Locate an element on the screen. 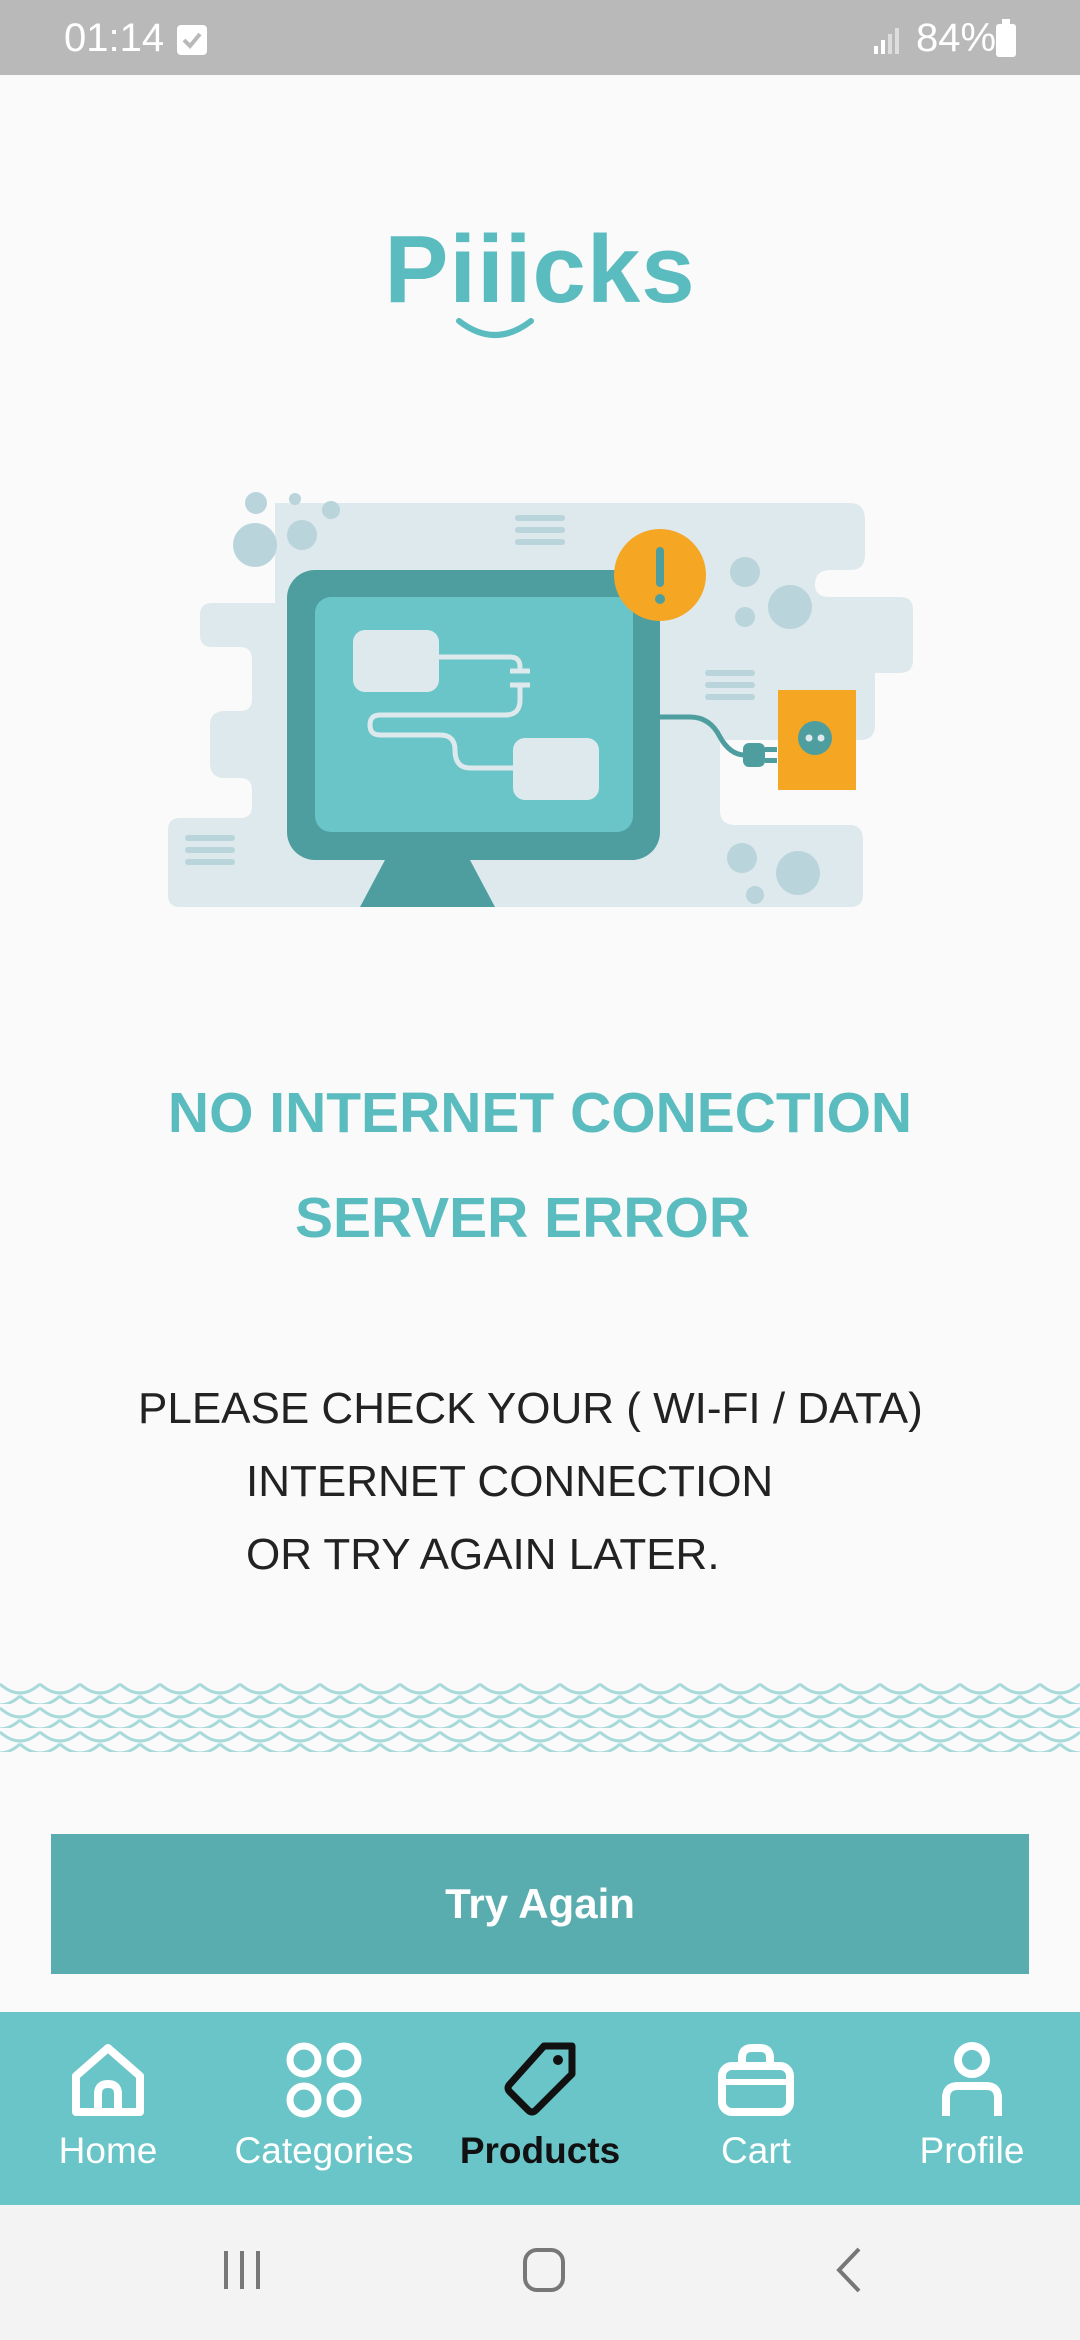 The image size is (1080, 2340). error-message-line-1: PLEASE CHECK YOUR ( WI-FI / DATA) is located at coordinates (530, 1408).